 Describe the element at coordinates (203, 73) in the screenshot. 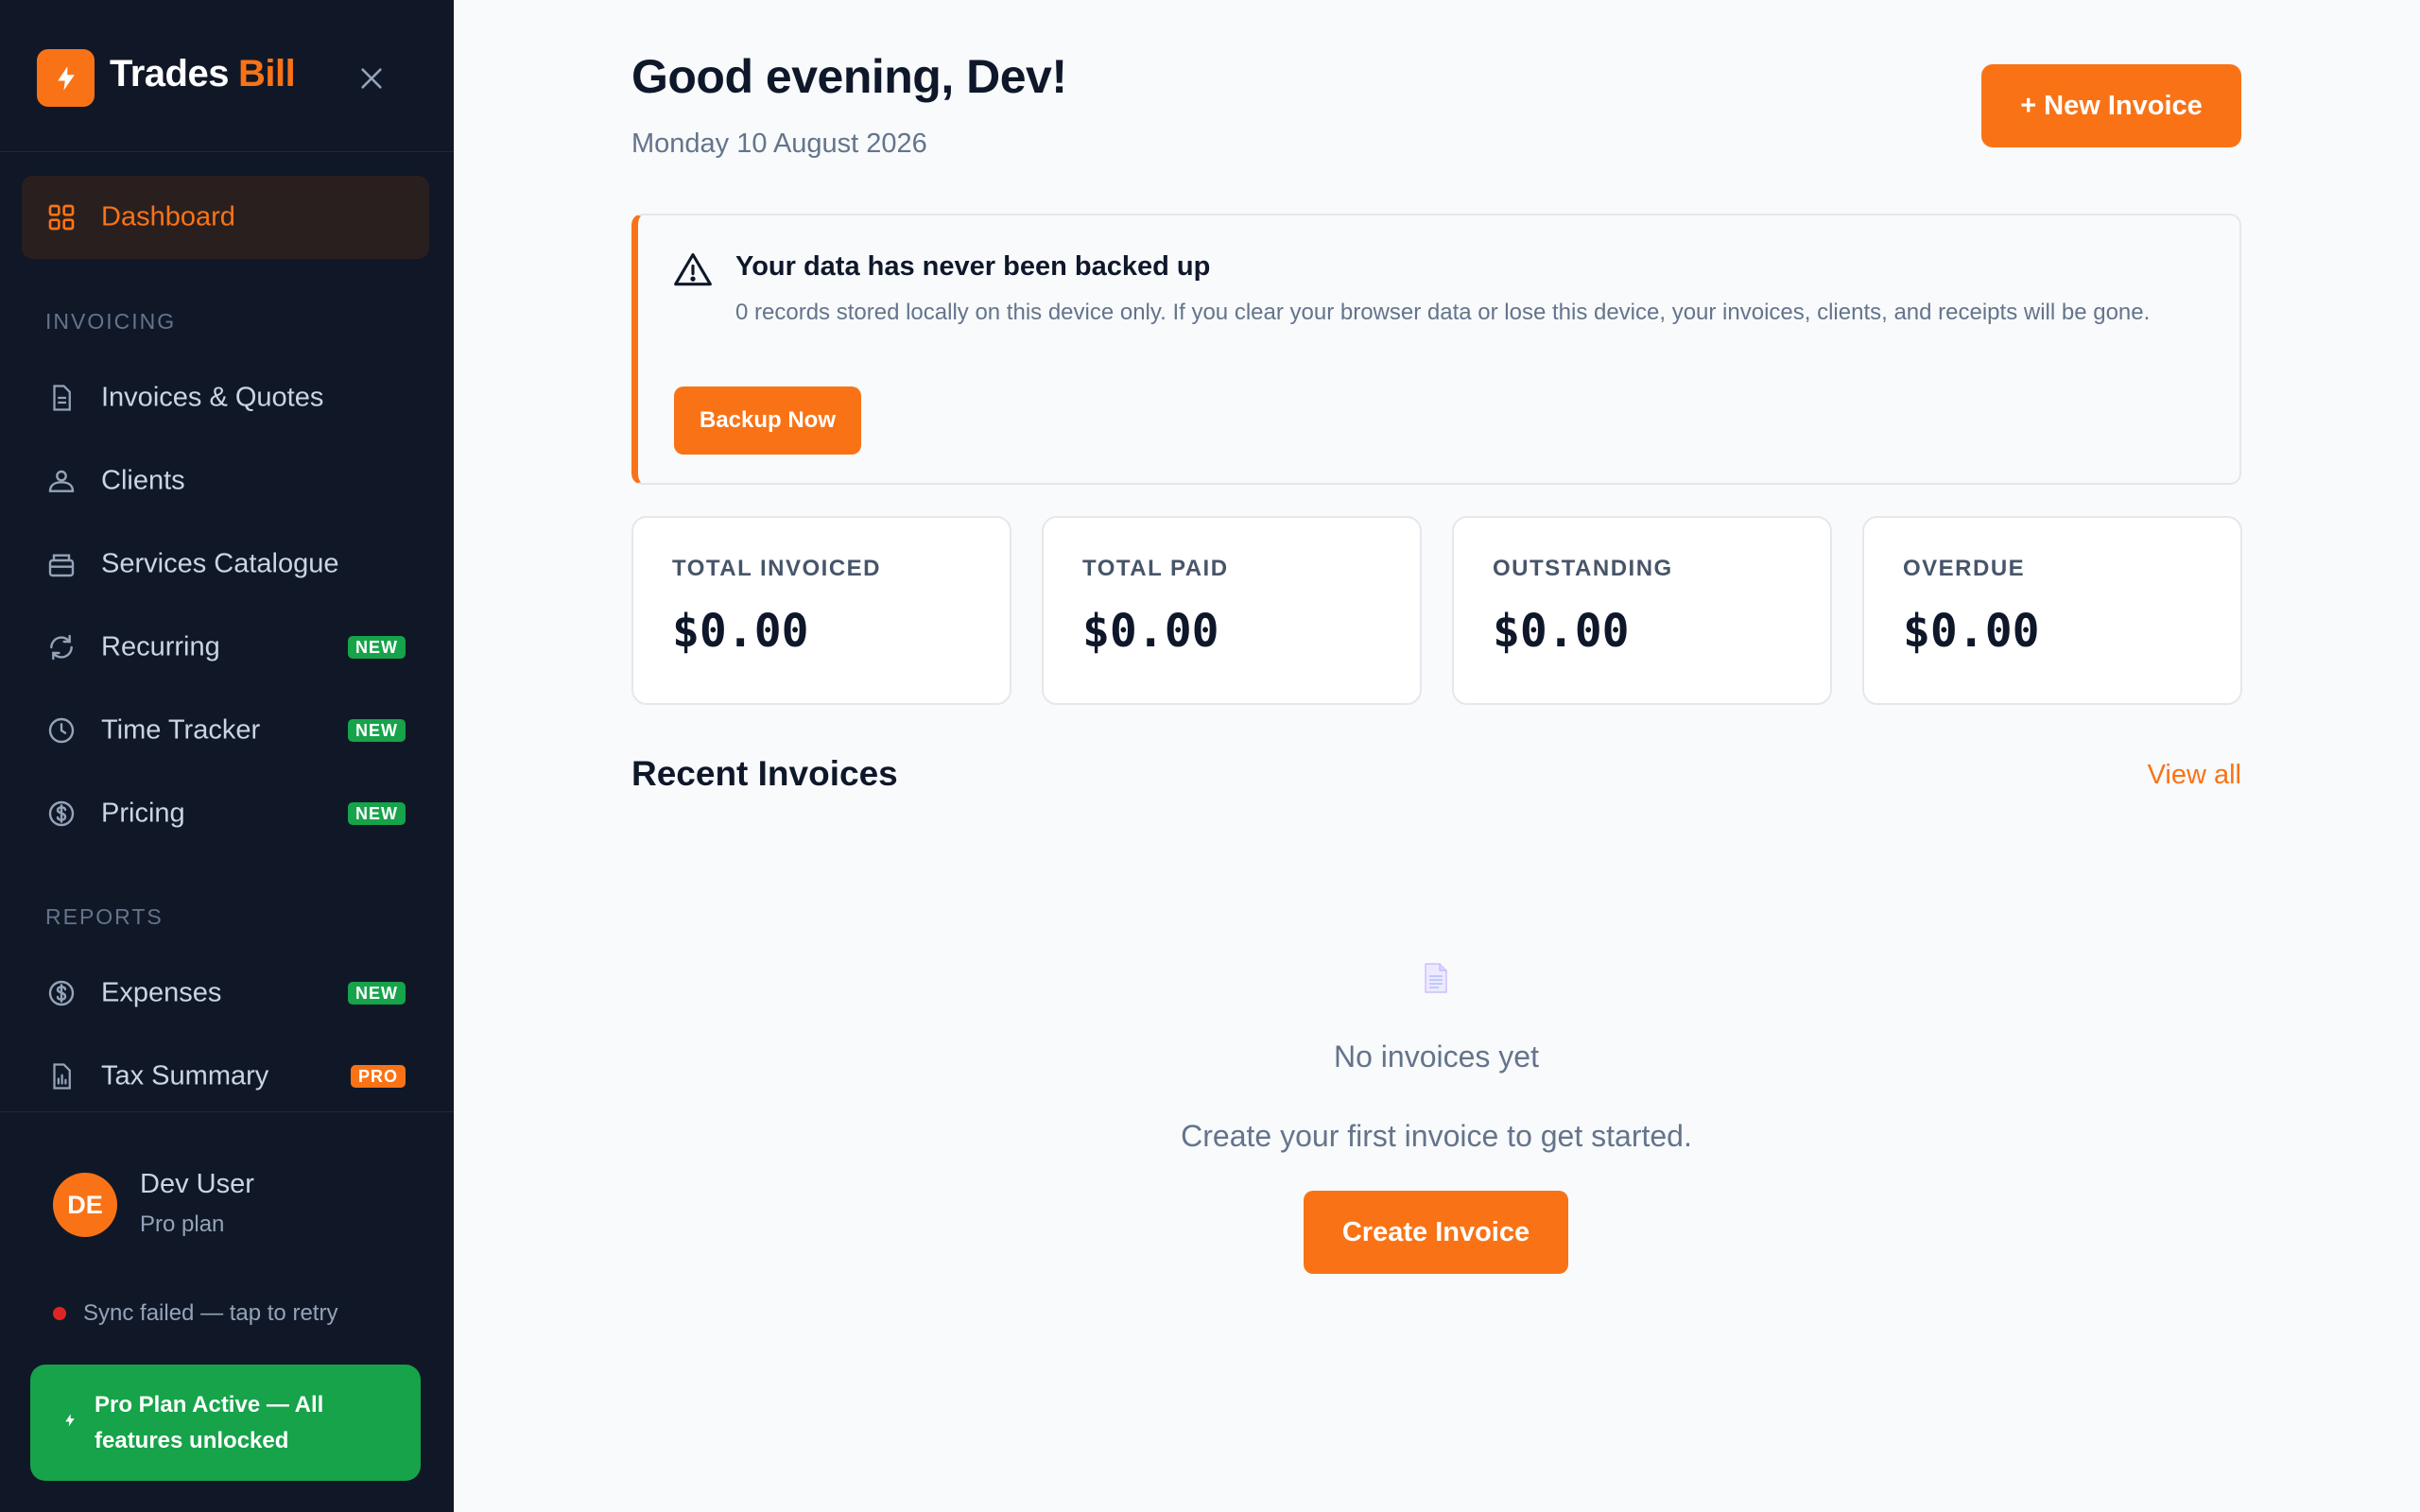

I see `brand-name: Trades Bill` at that location.